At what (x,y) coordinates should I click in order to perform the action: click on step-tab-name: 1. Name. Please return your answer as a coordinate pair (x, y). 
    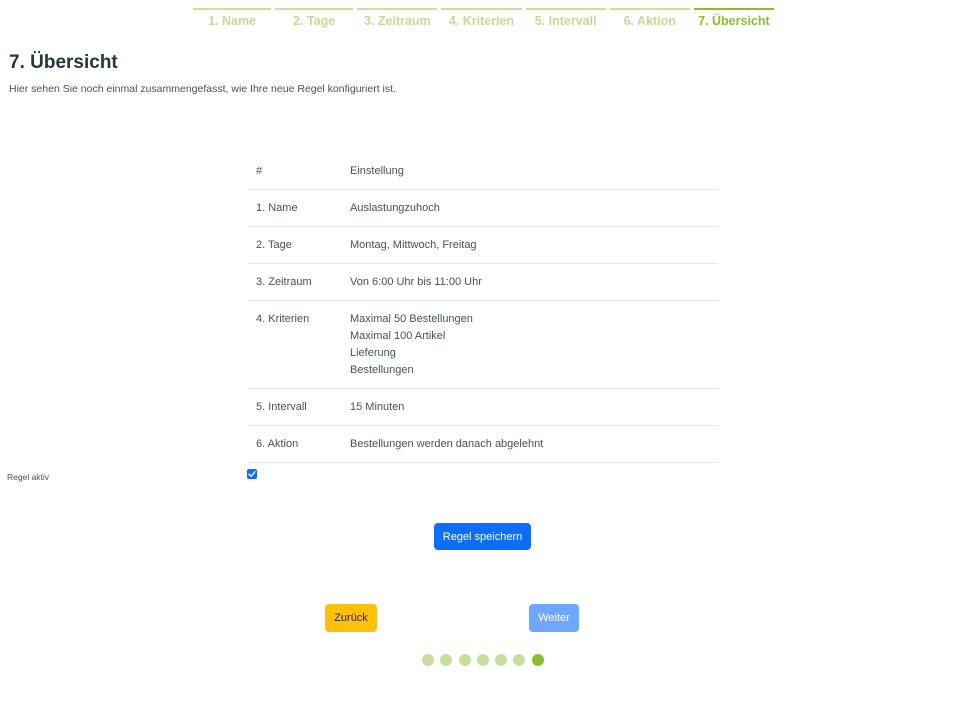
    Looking at the image, I should click on (232, 20).